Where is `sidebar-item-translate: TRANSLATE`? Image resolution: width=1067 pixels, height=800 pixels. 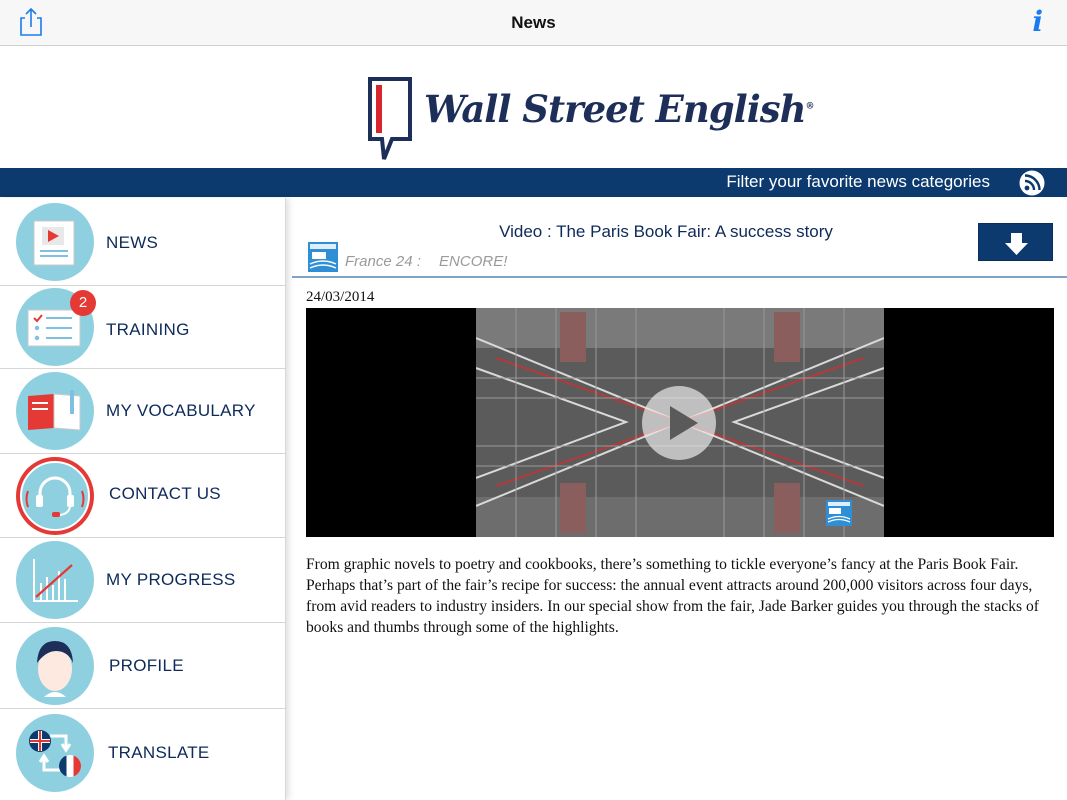 sidebar-item-translate: TRANSLATE is located at coordinates (143, 754).